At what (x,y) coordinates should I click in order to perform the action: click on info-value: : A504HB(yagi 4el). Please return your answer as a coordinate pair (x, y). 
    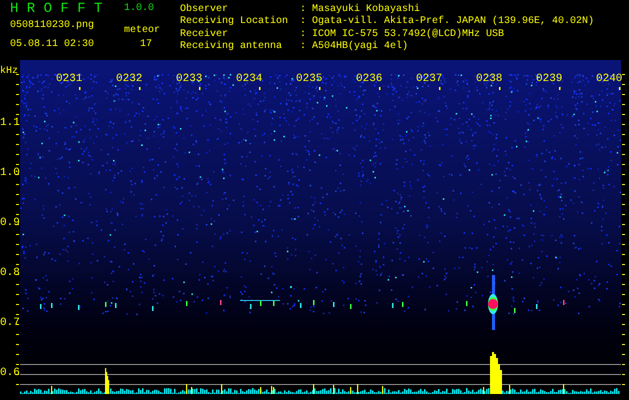
    Looking at the image, I should click on (355, 47).